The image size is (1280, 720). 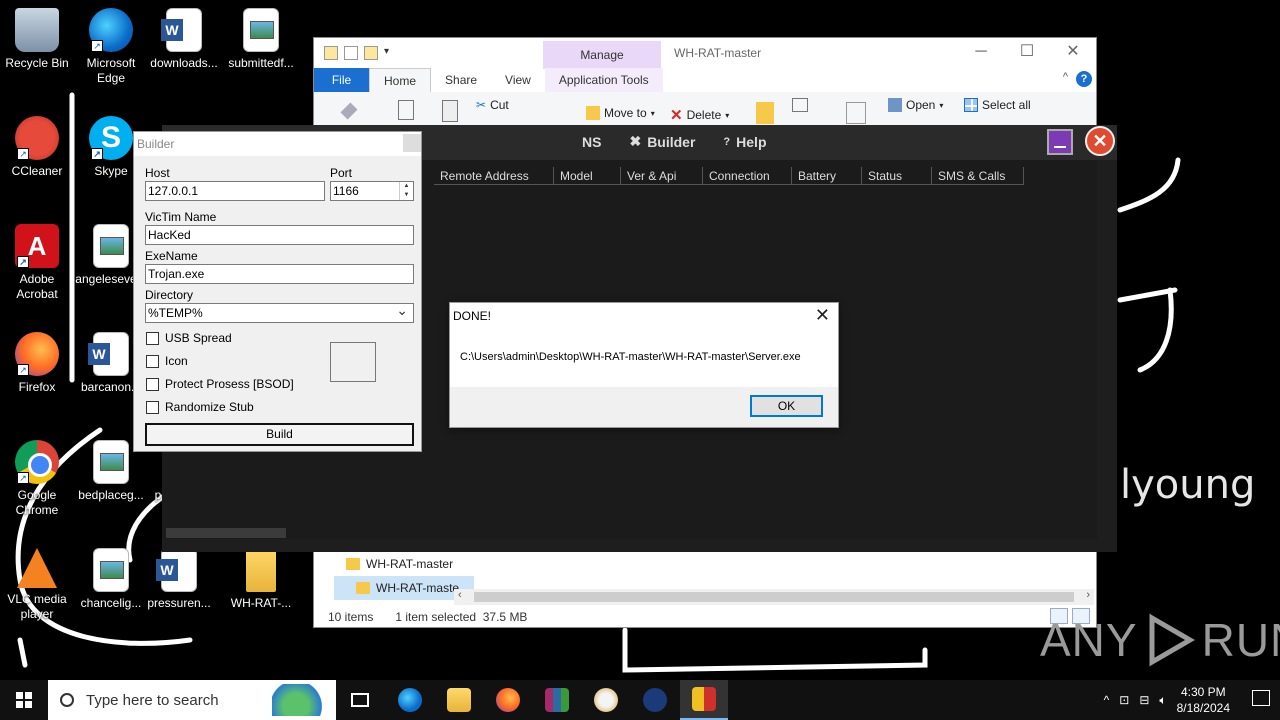 I want to click on volume-icon: 🔈︎, so click(x=1162, y=700).